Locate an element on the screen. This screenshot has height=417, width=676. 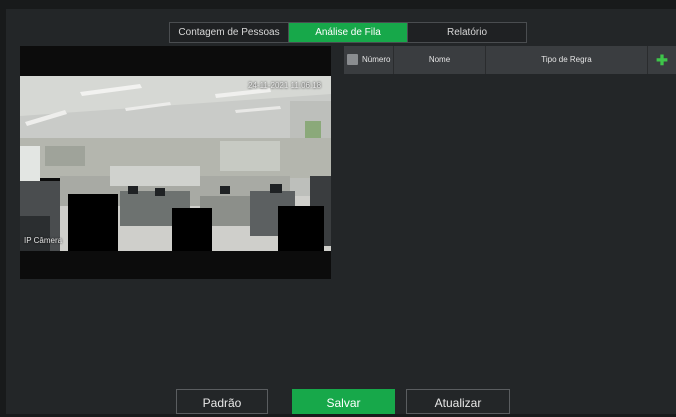
video-camera-label: IP Câmera is located at coordinates (43, 240).